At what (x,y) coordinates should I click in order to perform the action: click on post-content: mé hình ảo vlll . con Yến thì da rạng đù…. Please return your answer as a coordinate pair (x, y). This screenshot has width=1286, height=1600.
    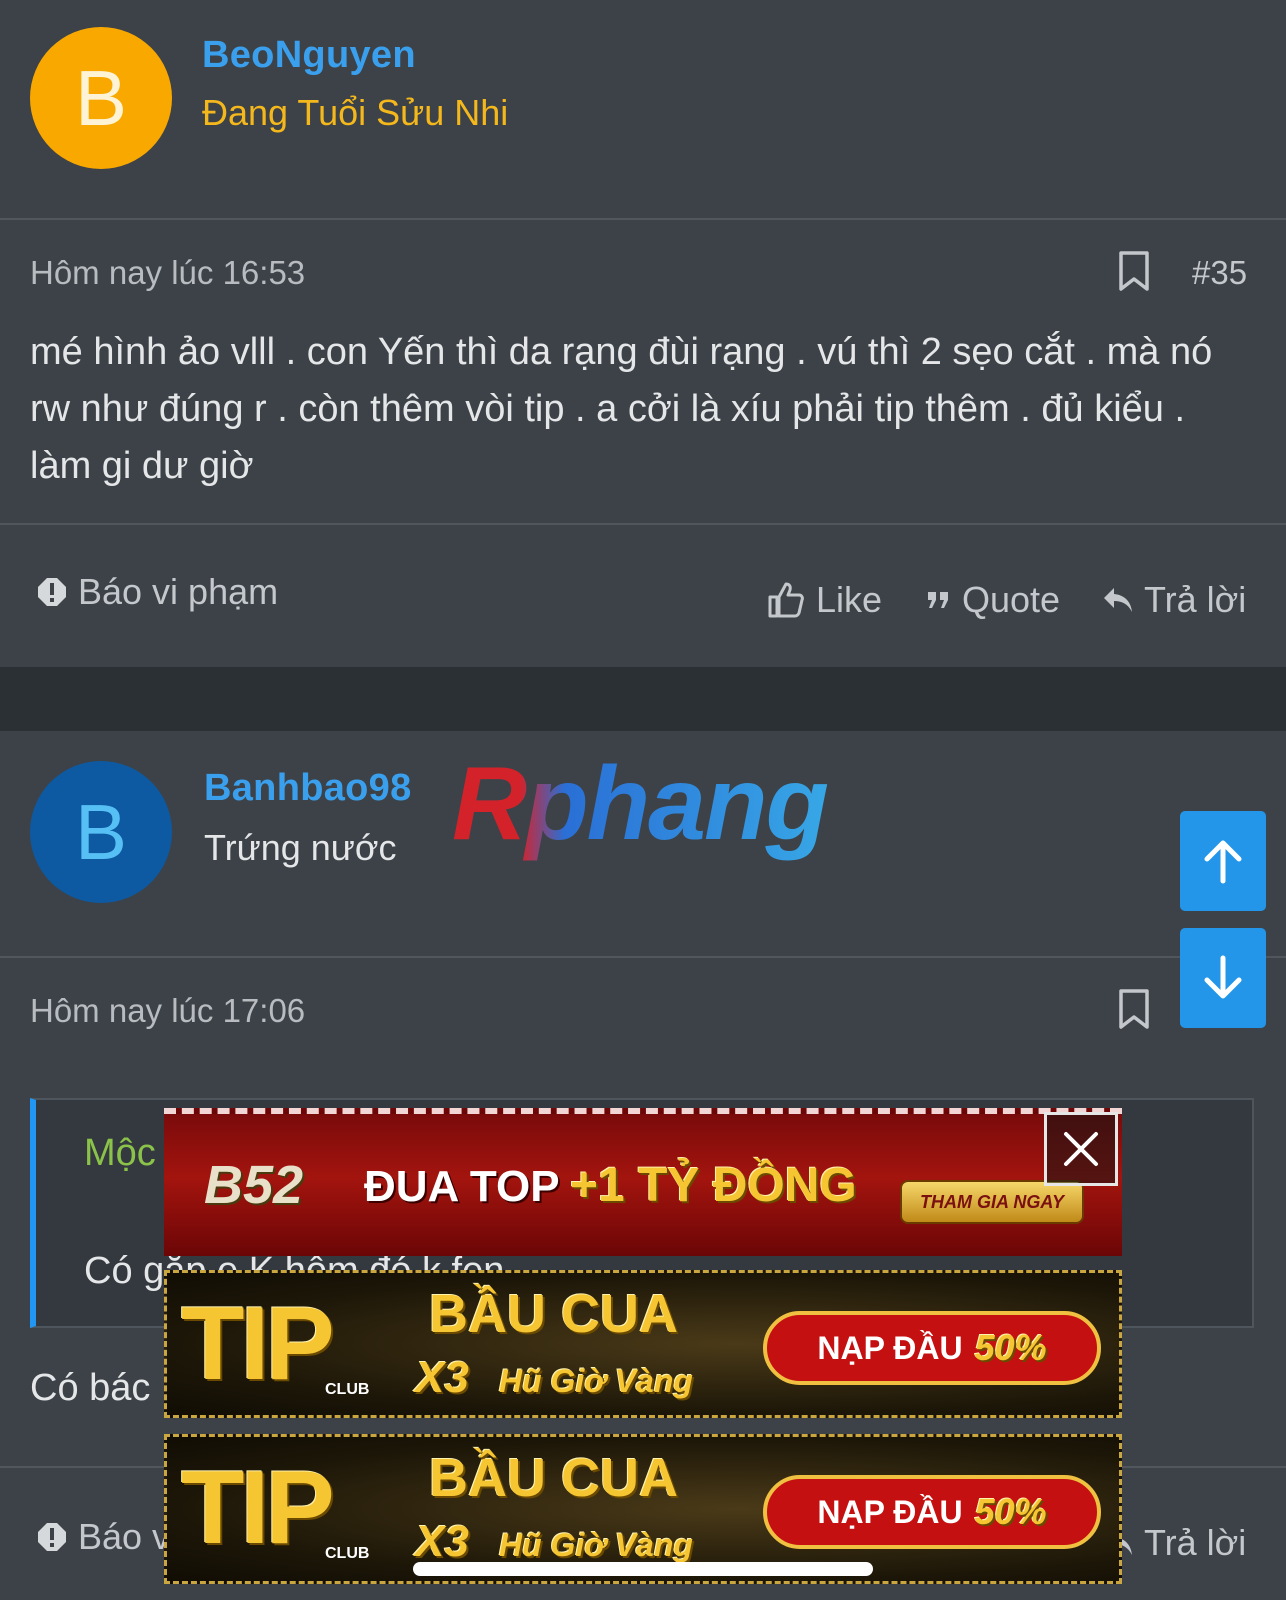
    Looking at the image, I should click on (621, 409).